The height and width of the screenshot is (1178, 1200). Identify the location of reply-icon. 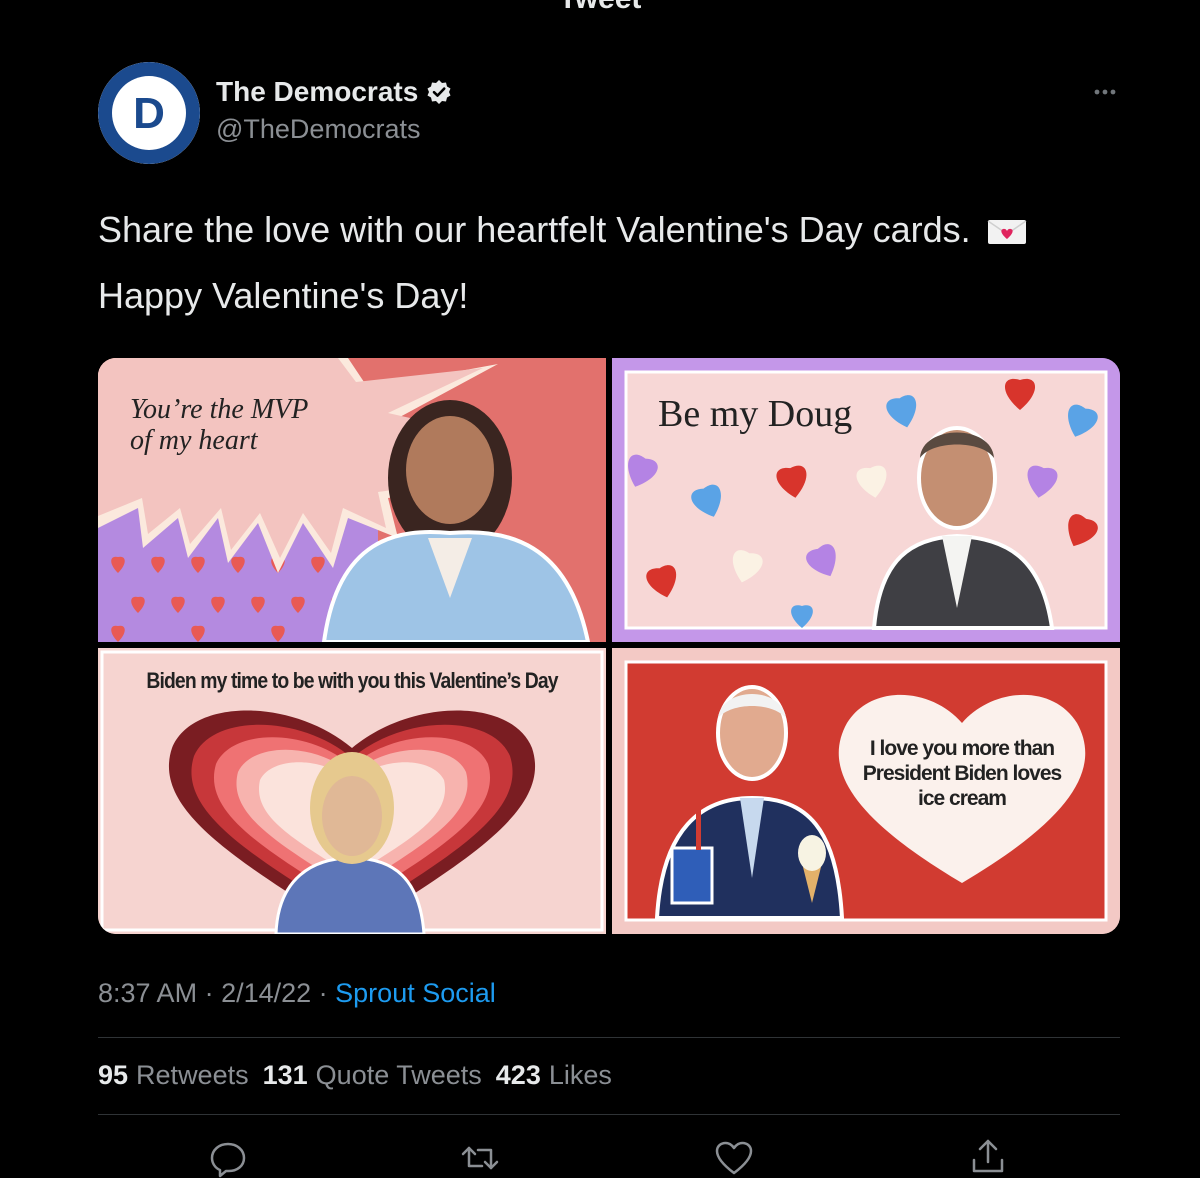
(228, 1158).